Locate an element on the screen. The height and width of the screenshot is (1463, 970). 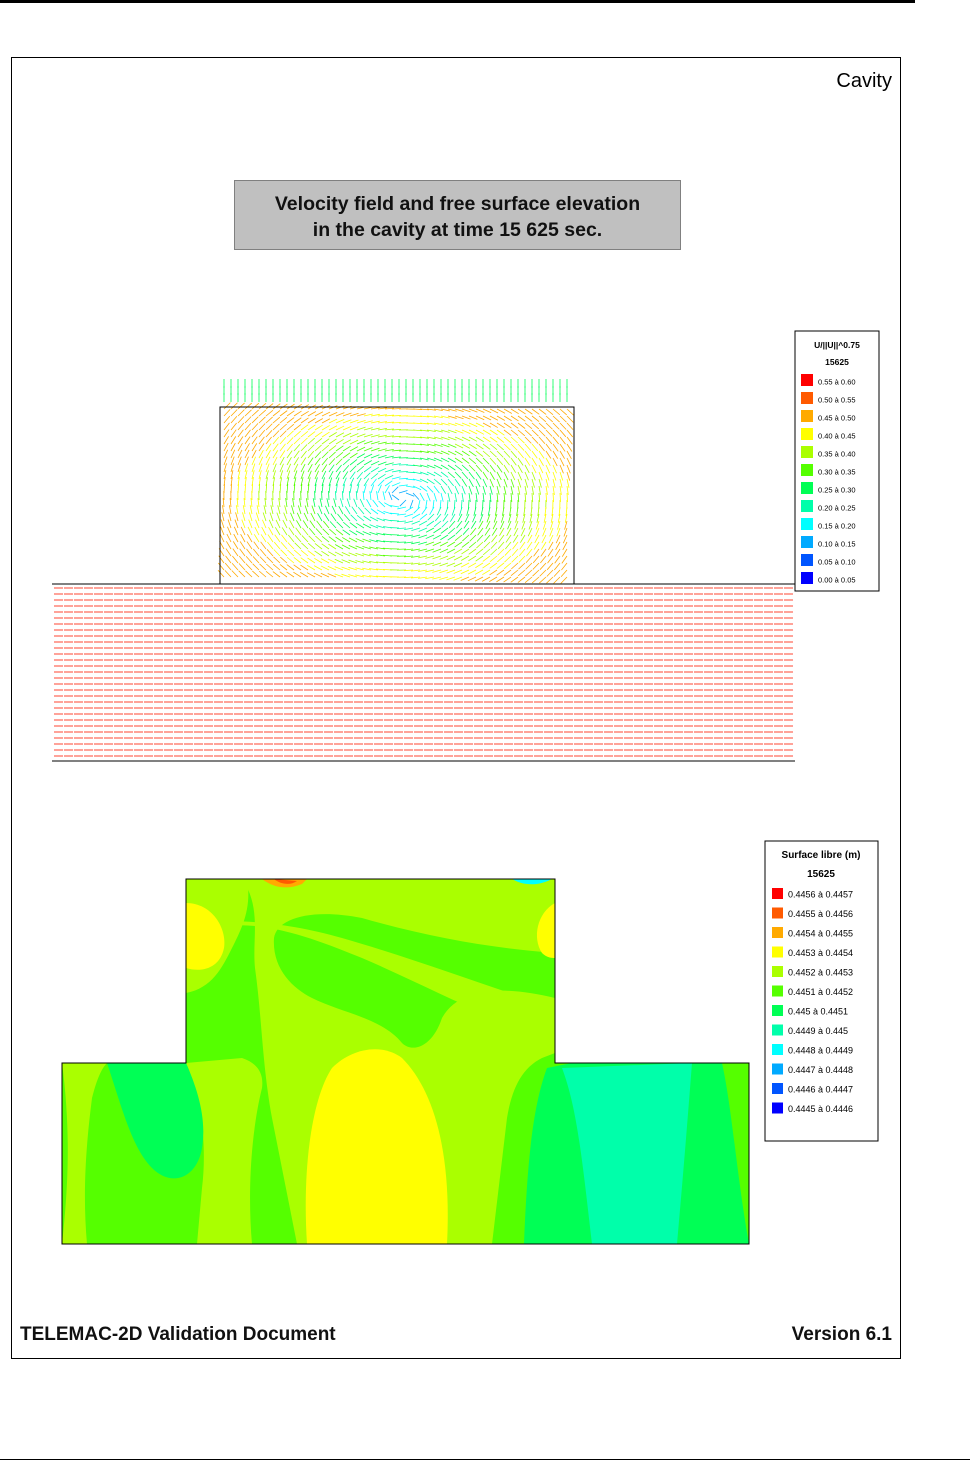
velocity-legend-label: 0.50 à 0.55 is located at coordinates (837, 400).